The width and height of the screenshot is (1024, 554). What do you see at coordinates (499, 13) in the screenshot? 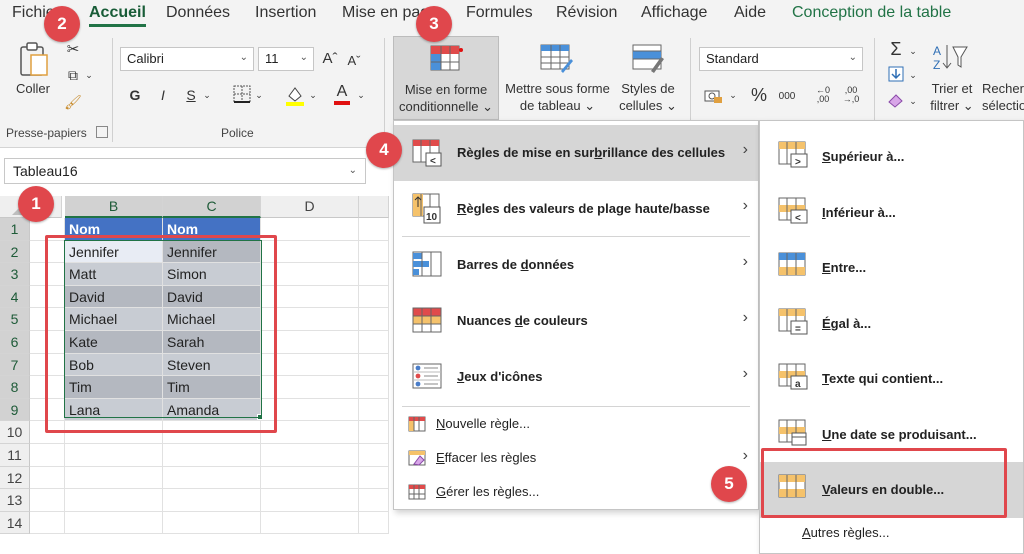
I see `tab-formulas: Formules` at bounding box center [499, 13].